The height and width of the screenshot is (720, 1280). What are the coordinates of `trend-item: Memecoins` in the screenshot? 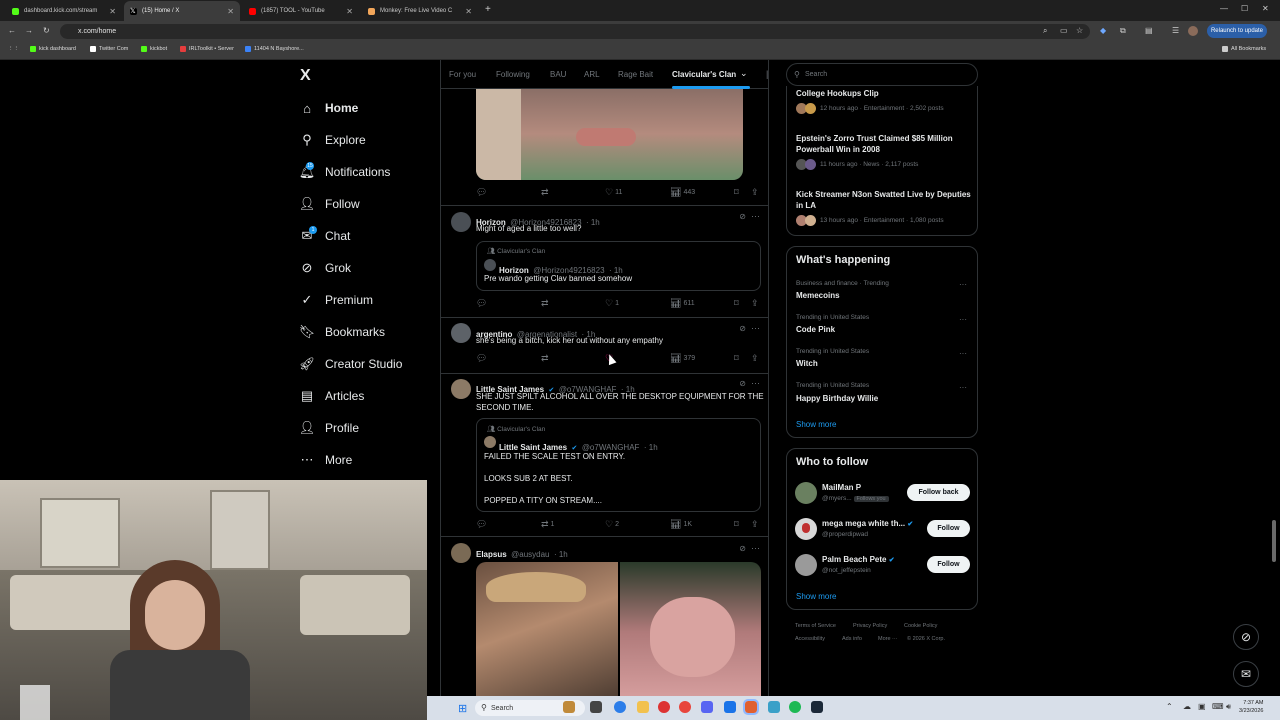 It's located at (818, 295).